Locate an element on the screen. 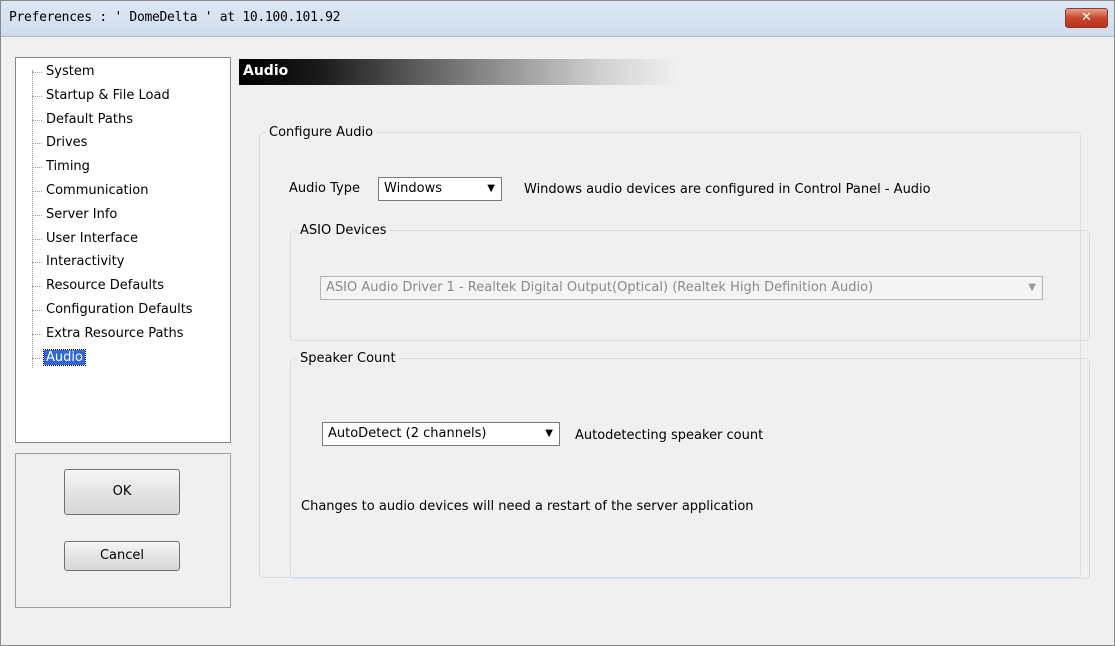  sidebar-item-label: Default Paths is located at coordinates (89, 119).